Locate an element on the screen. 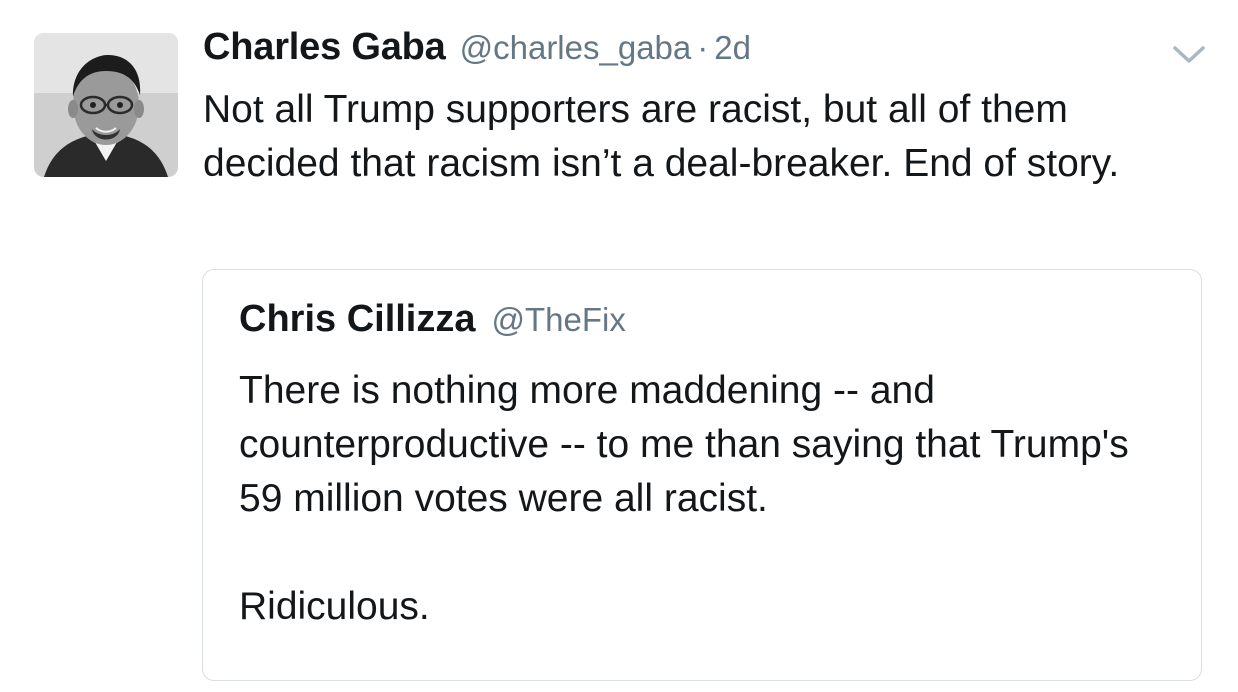 Image resolution: width=1238 pixels, height=692 pixels. chevron-down-icon is located at coordinates (1189, 54).